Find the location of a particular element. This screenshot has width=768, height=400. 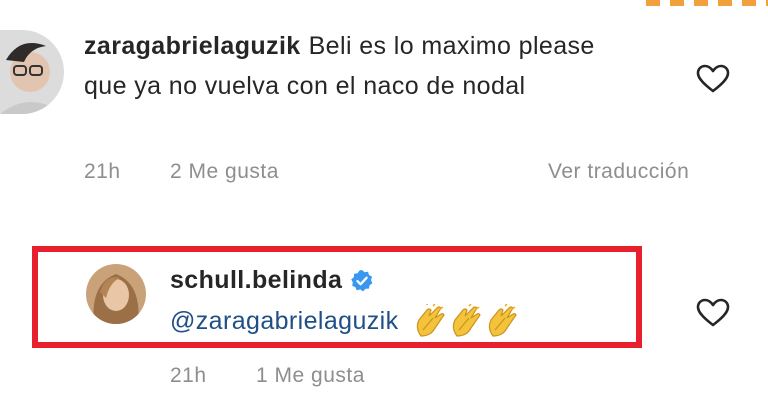

verified-badge-icon is located at coordinates (362, 280).